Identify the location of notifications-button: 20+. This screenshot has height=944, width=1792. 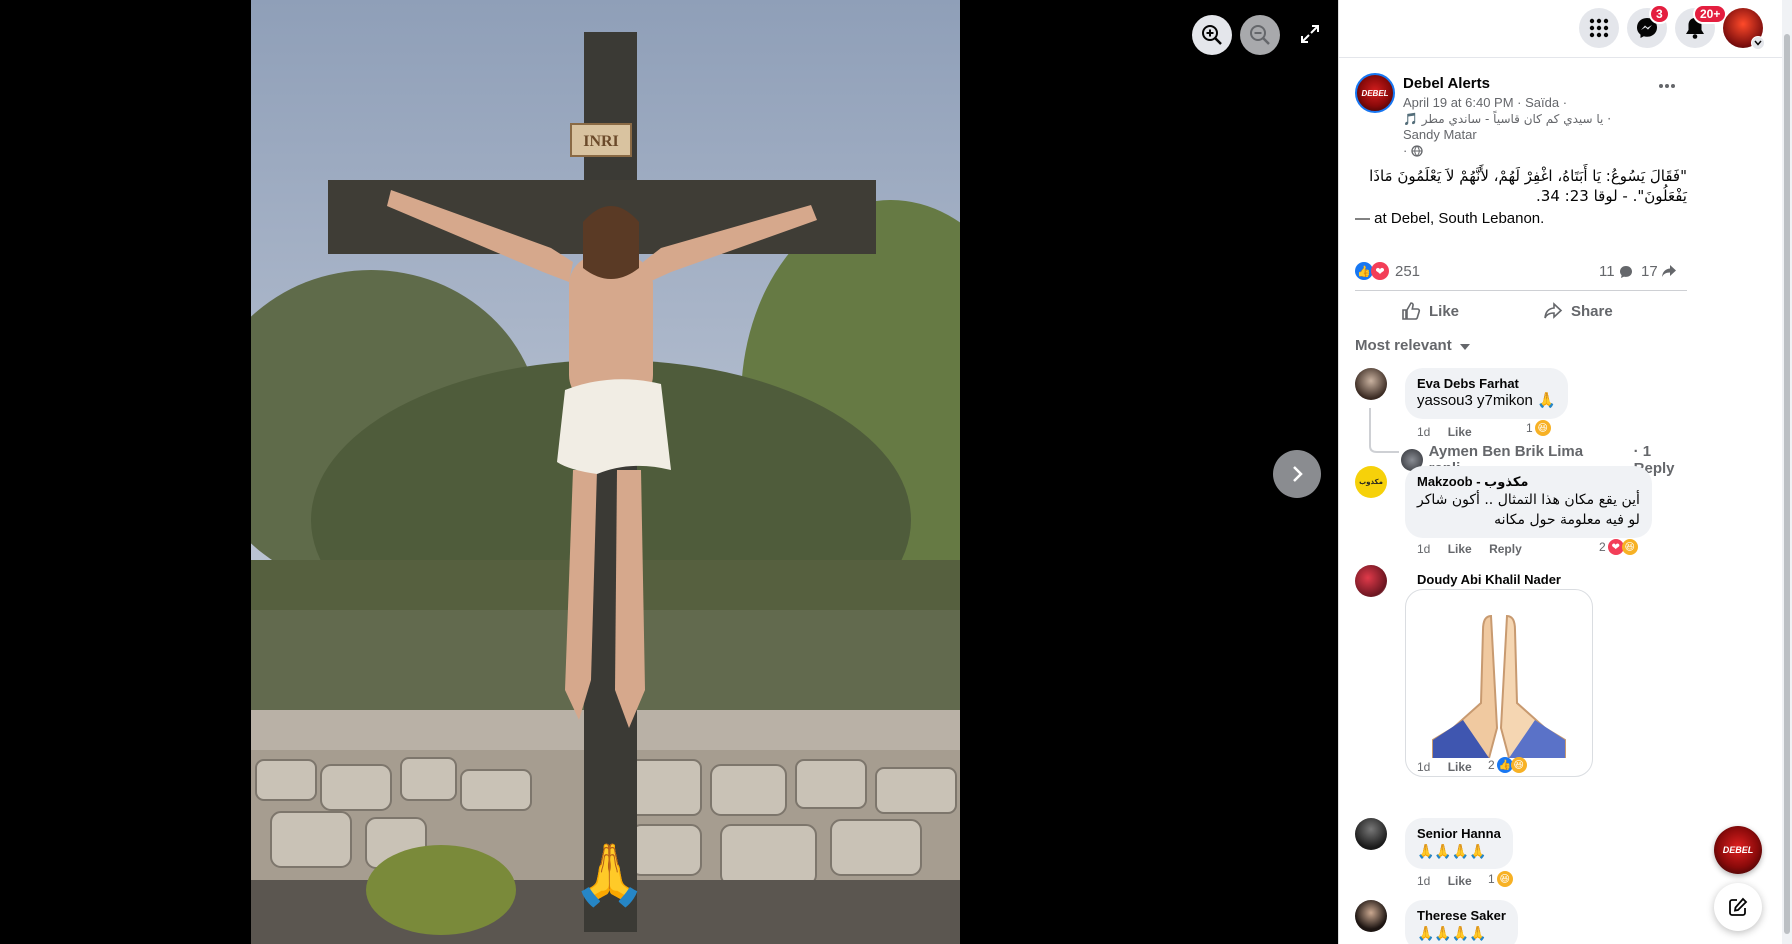
(1701, 26).